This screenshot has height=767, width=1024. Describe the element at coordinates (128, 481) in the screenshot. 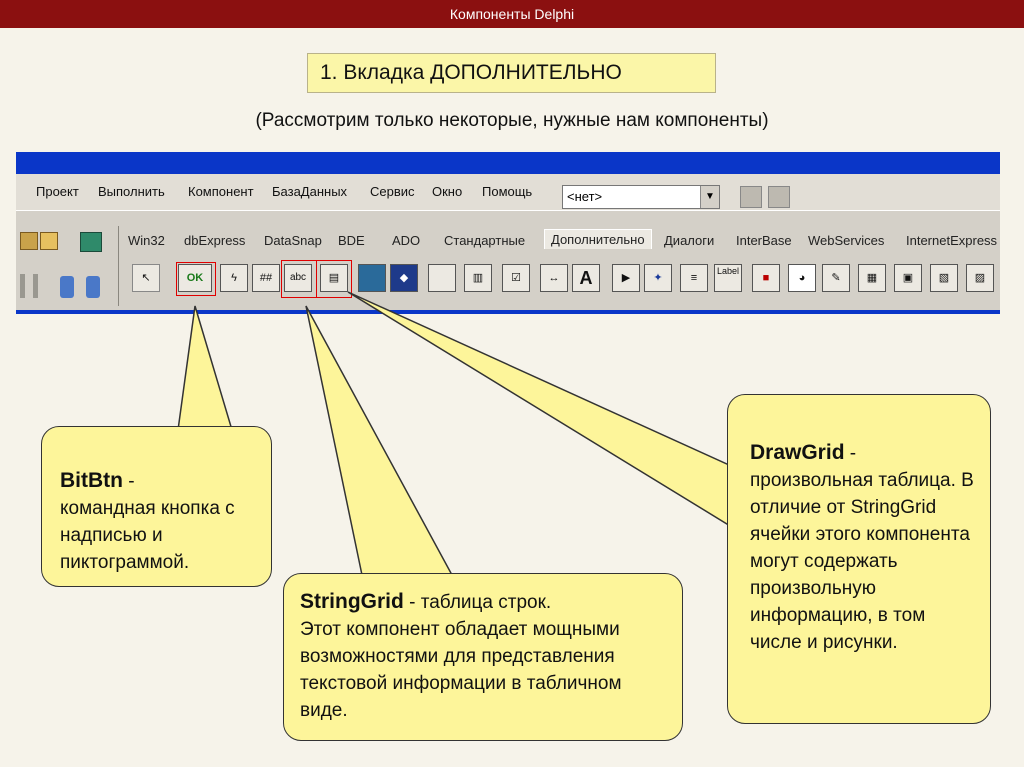

I see `bitbtn-dash: -` at that location.